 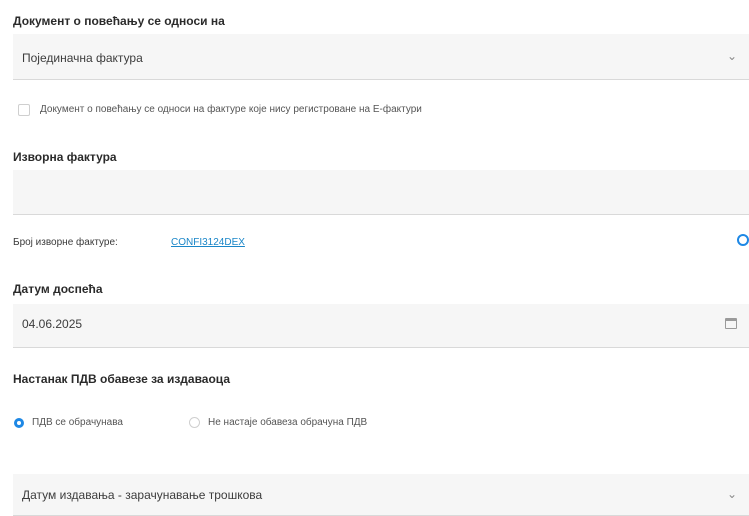 What do you see at coordinates (194, 422) in the screenshot?
I see `radio-unselected-icon` at bounding box center [194, 422].